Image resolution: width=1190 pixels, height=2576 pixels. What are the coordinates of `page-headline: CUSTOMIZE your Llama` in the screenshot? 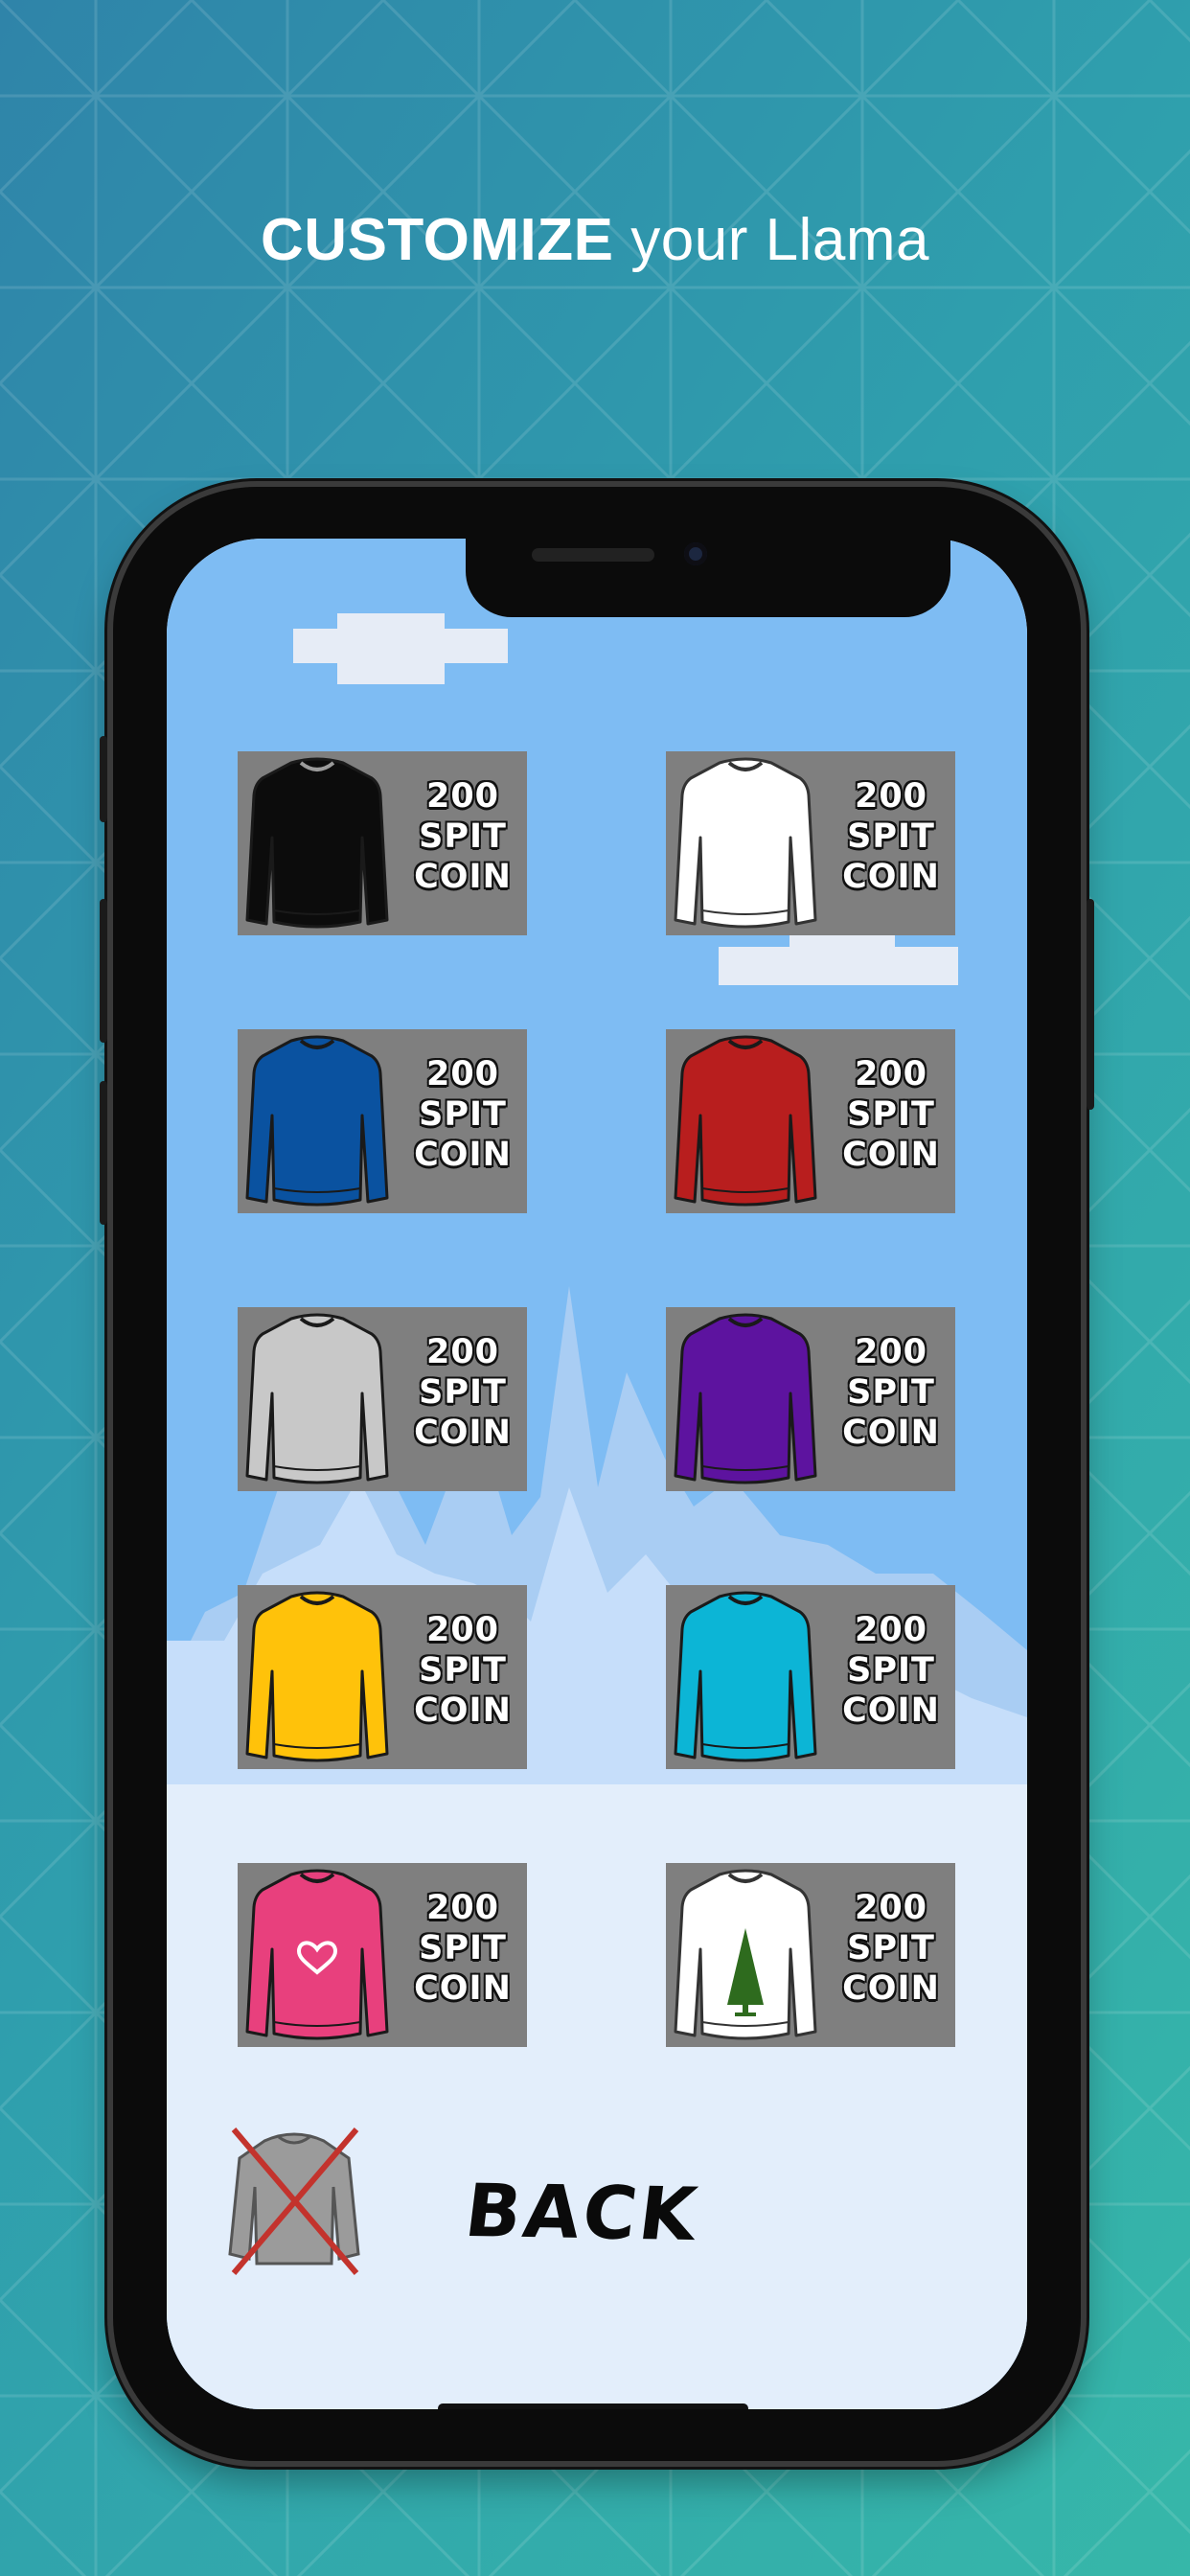 It's located at (595, 240).